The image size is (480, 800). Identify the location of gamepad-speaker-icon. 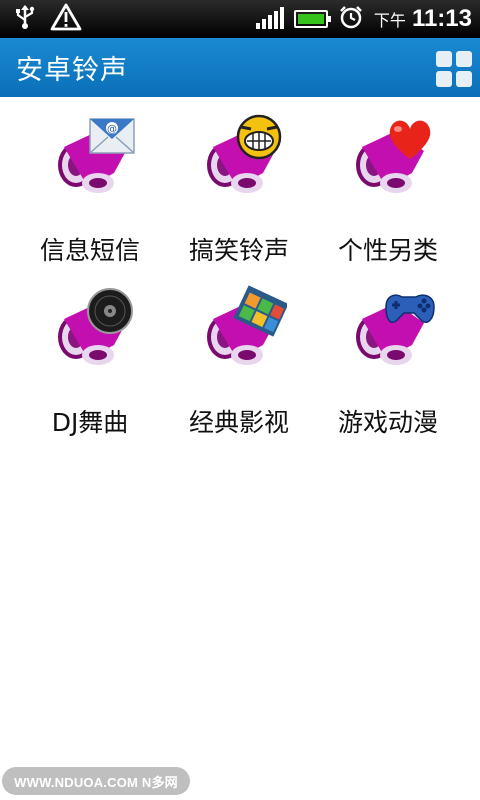
(395, 329).